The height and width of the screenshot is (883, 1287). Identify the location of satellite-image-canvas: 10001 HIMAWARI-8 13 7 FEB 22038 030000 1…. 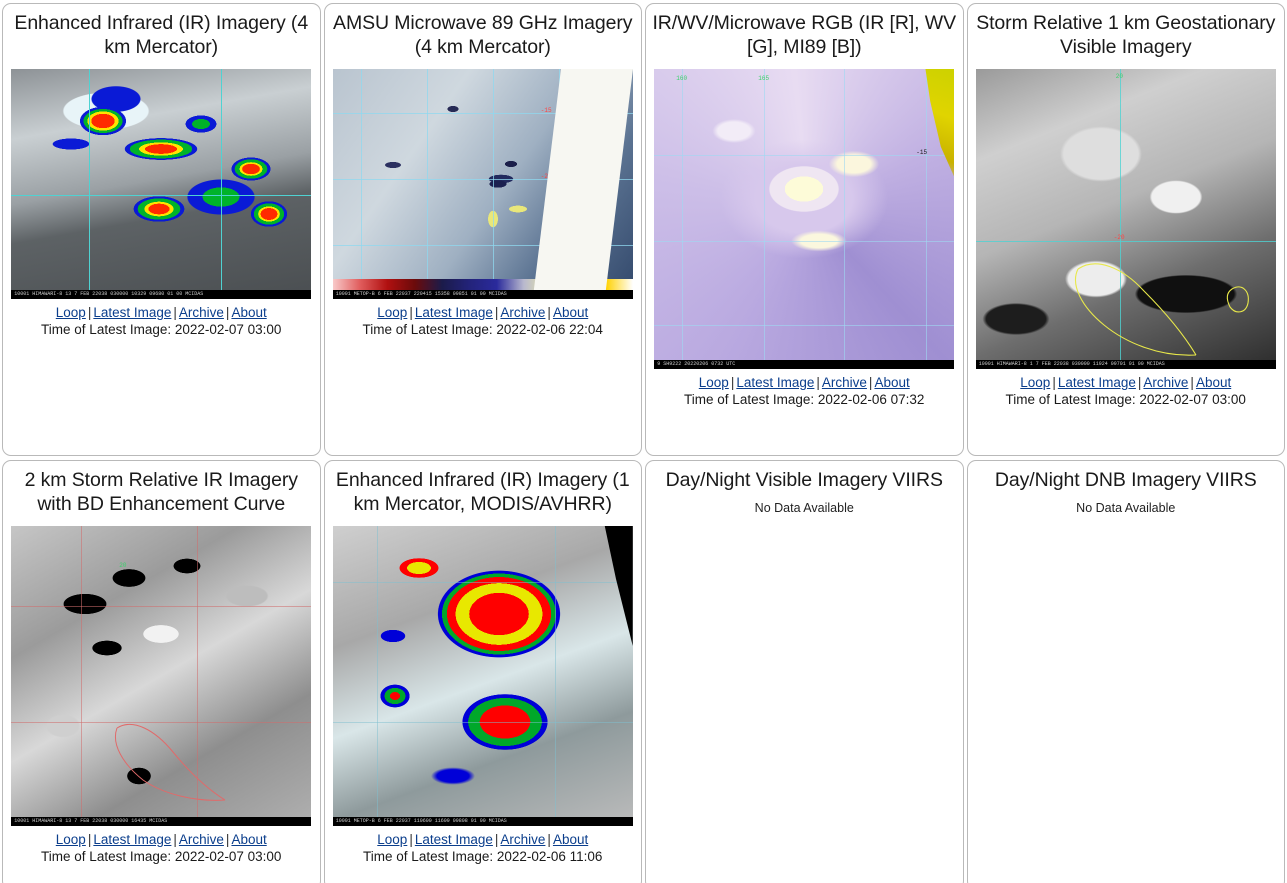
(161, 183).